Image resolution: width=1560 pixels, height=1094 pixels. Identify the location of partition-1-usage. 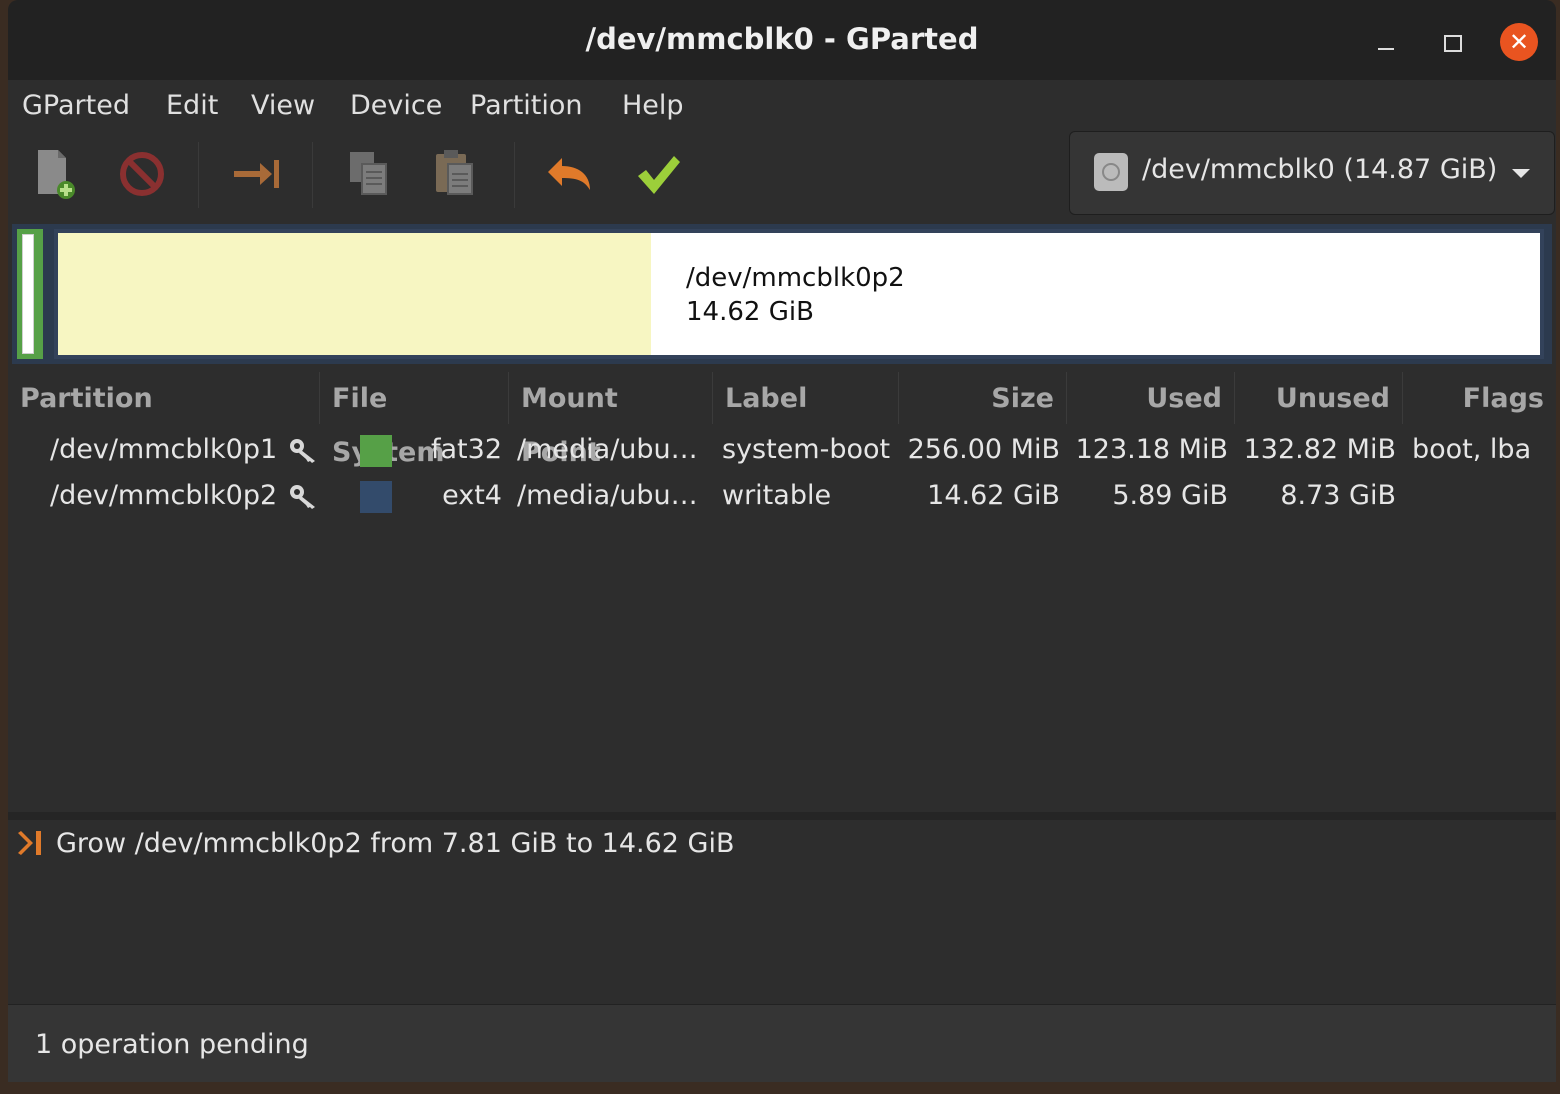
(28, 294).